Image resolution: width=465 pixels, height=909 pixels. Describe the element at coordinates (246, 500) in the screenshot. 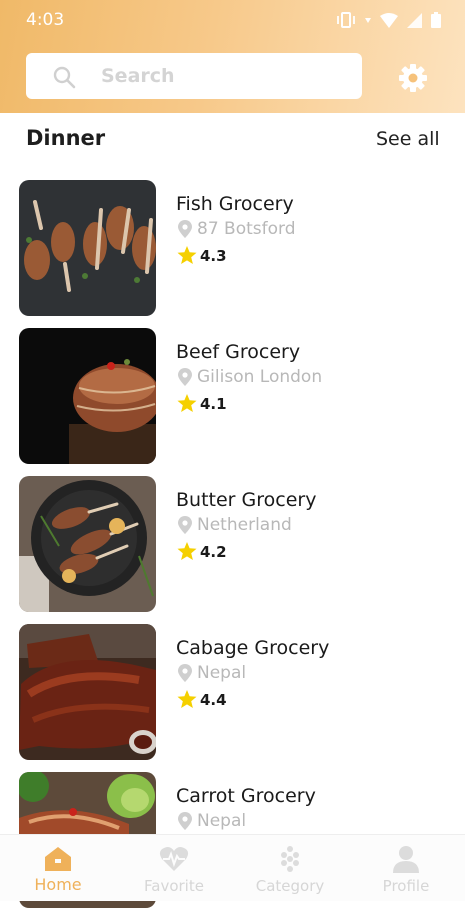

I see `store-name: Butter Grocery` at that location.